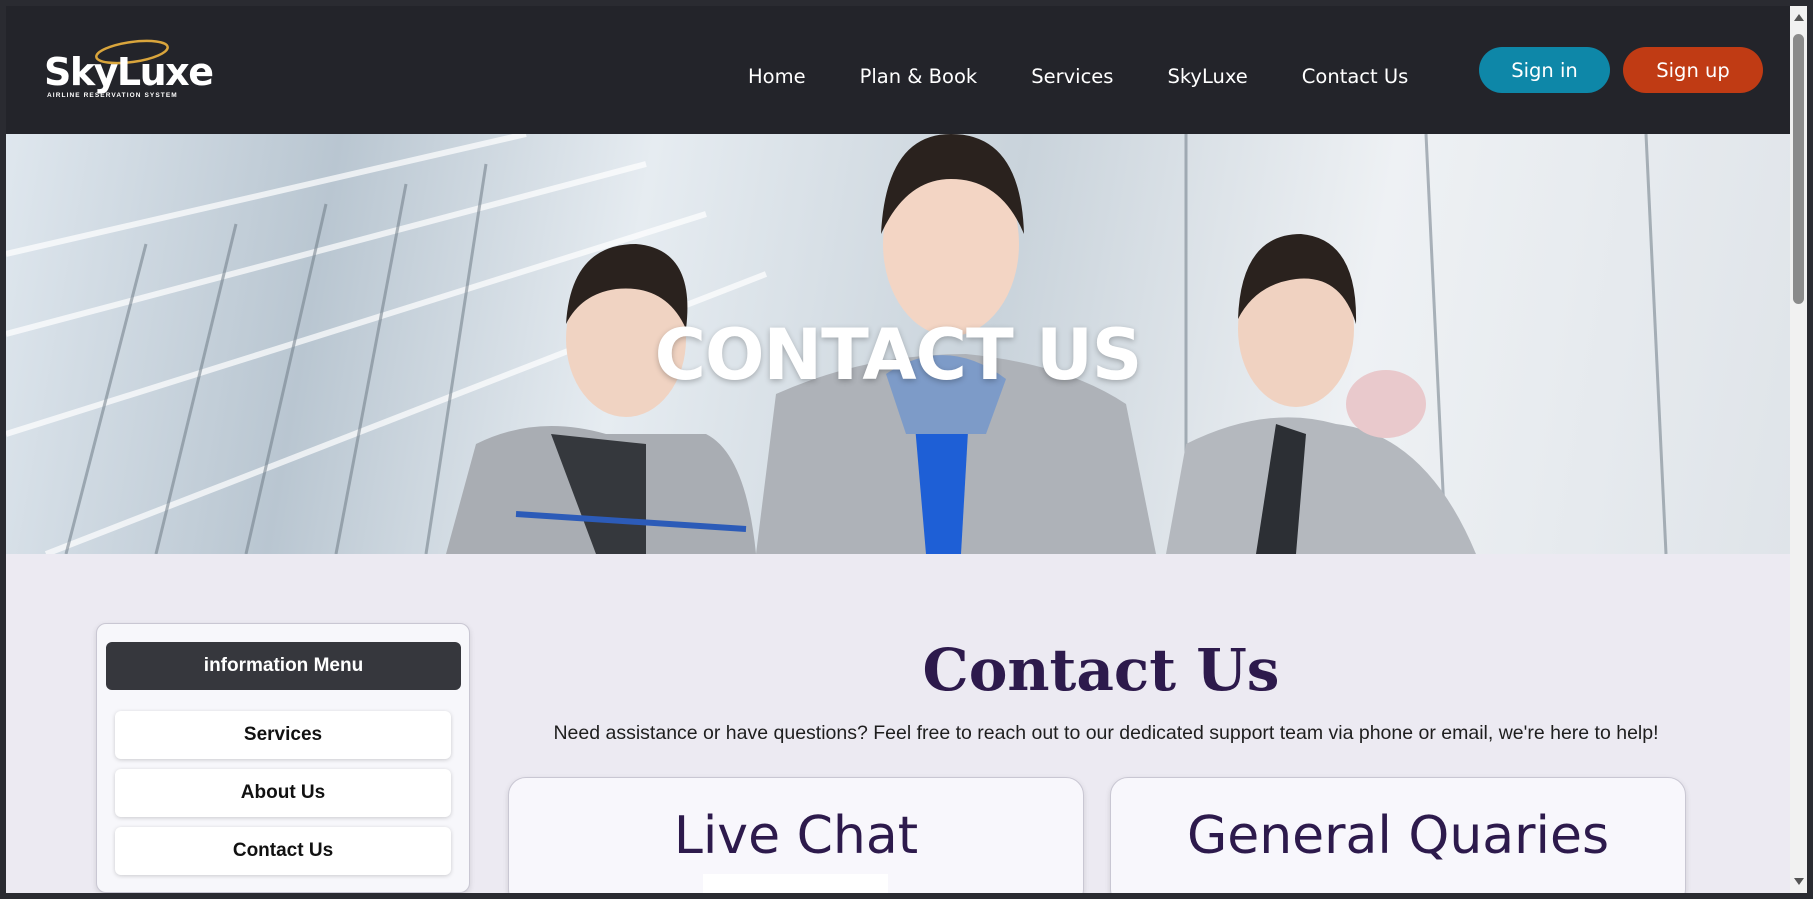 The width and height of the screenshot is (1813, 899). Describe the element at coordinates (1101, 670) in the screenshot. I see `page-title: Contact Us` at that location.